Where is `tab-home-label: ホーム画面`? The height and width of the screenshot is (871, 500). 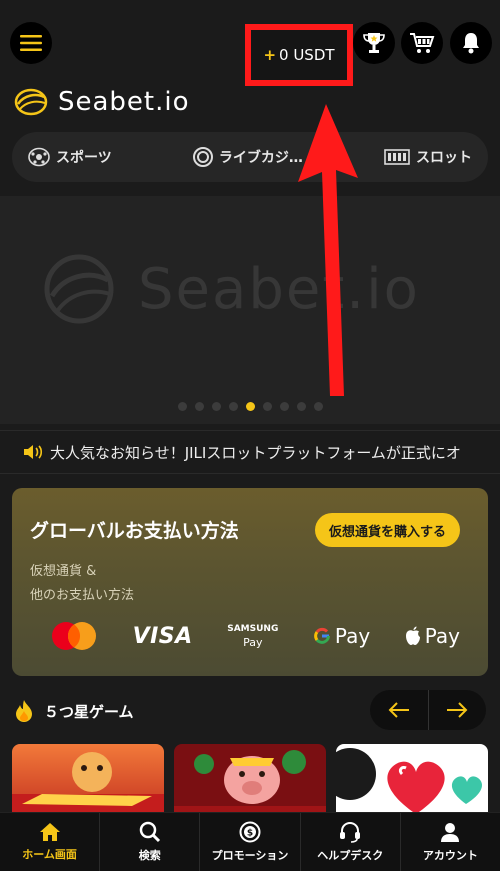 tab-home-label: ホーム画面 is located at coordinates (49, 854).